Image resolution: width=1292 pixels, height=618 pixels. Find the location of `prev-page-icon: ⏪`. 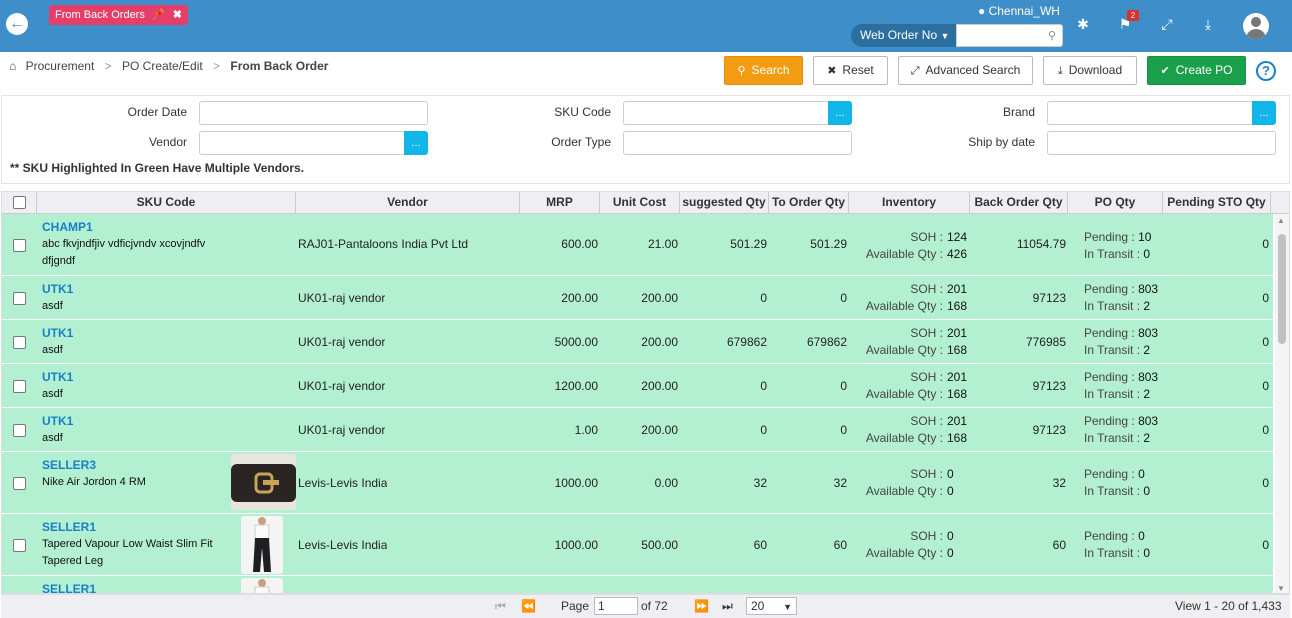

prev-page-icon: ⏪ is located at coordinates (528, 606).